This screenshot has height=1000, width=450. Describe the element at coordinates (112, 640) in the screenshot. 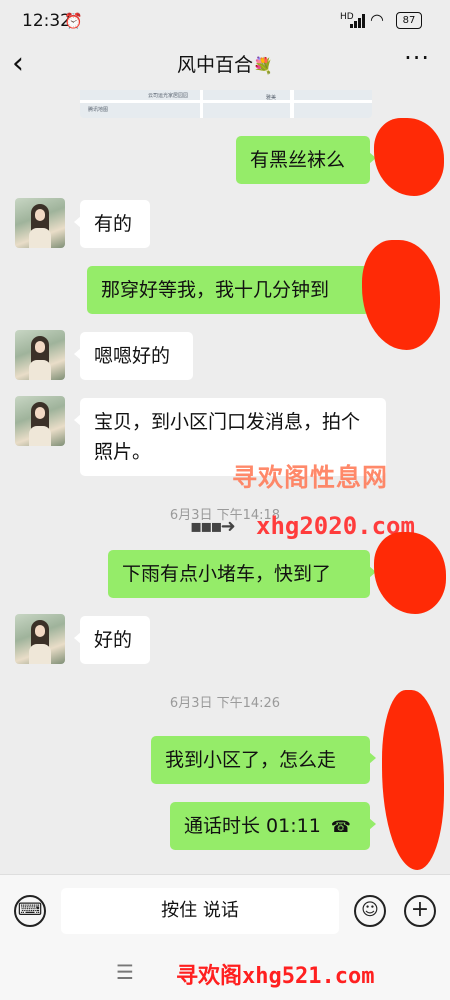

I see `incoming-message: 好的` at that location.